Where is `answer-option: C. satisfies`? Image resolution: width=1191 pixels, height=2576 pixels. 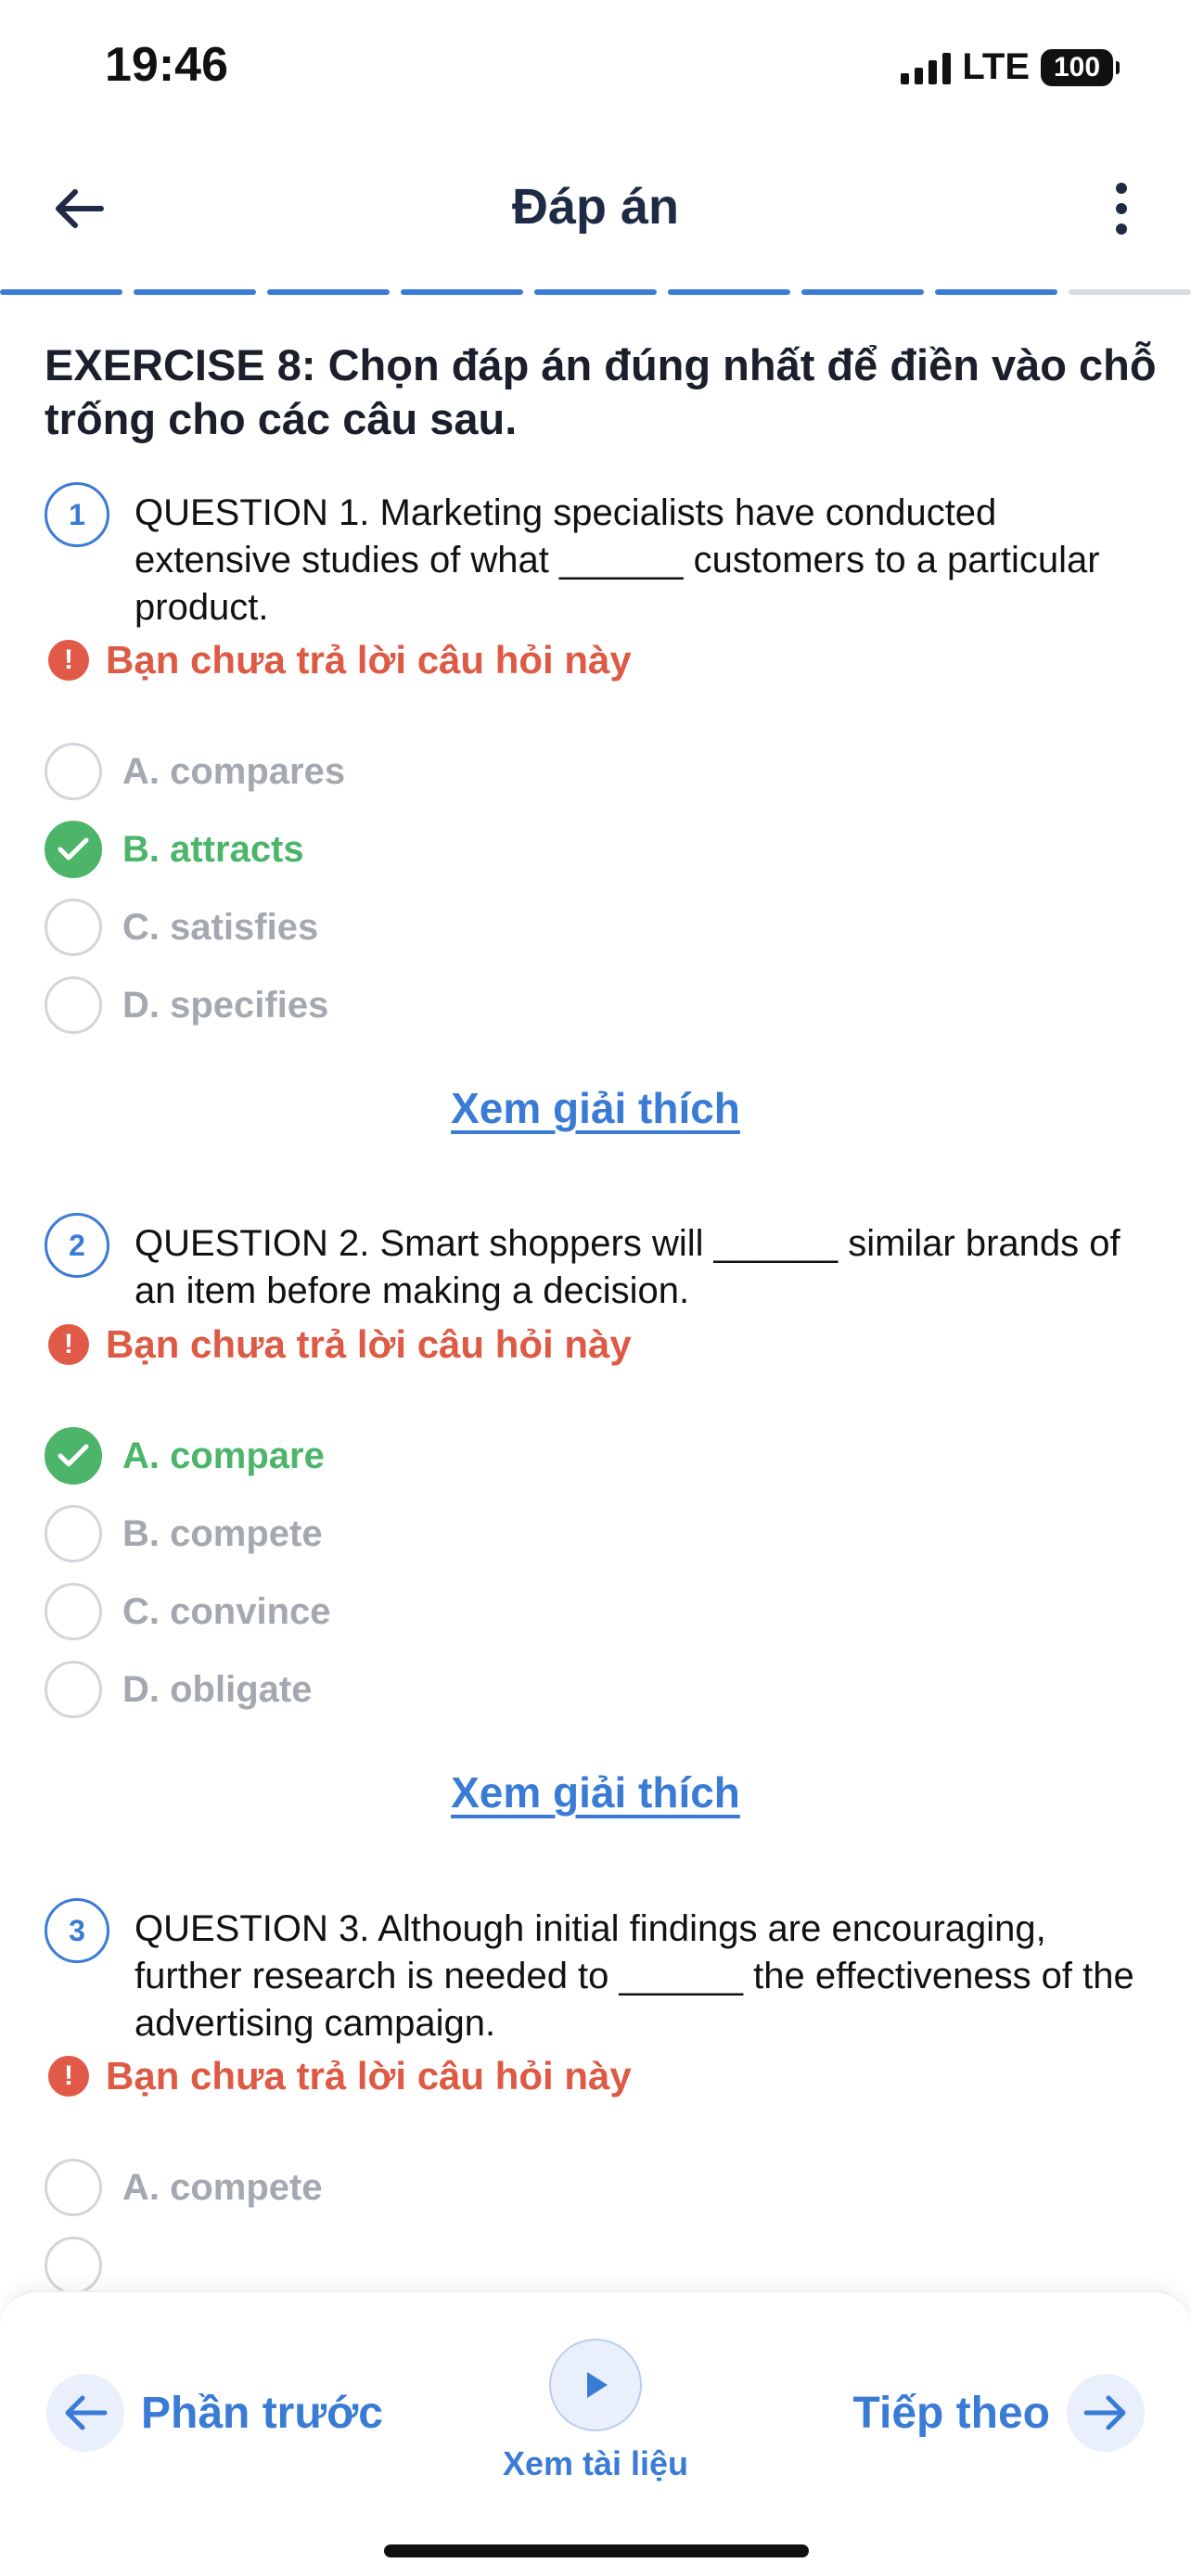 answer-option: C. satisfies is located at coordinates (181, 927).